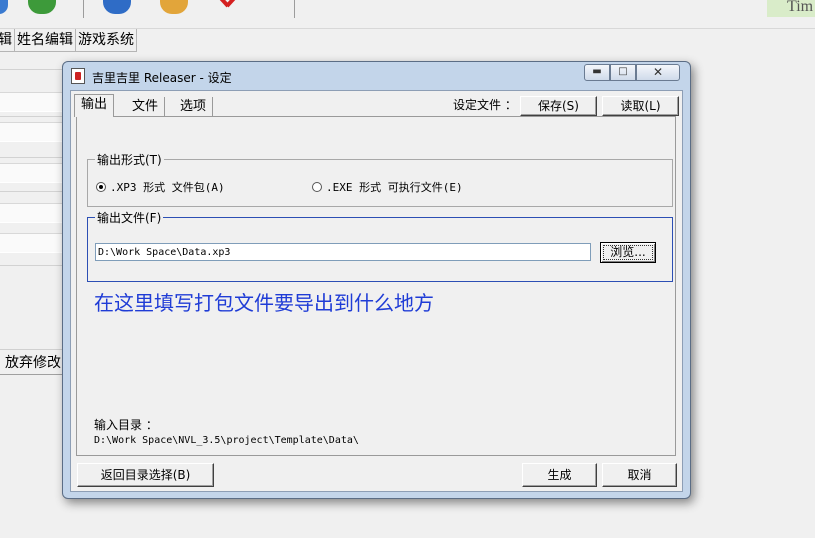  I want to click on radio-exe-format: .EXE 形式 可执行文件(E), so click(387, 187).